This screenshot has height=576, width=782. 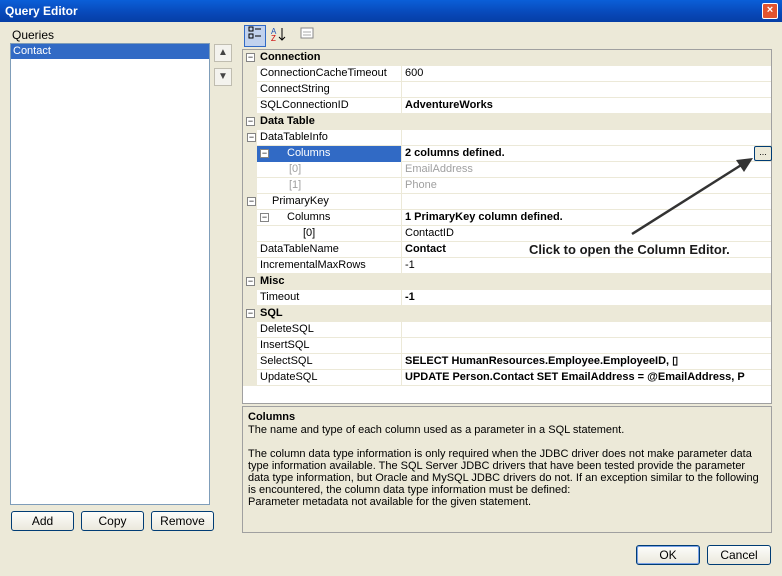 What do you see at coordinates (507, 106) in the screenshot?
I see `property-row: SQLConnectionID AdventureWorks` at bounding box center [507, 106].